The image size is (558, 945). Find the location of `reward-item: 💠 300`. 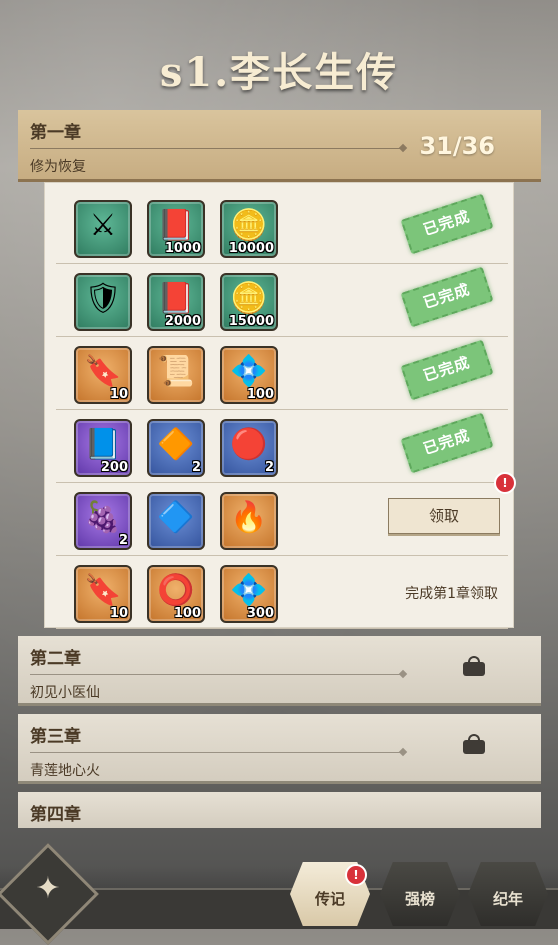

reward-item: 💠 300 is located at coordinates (249, 594).